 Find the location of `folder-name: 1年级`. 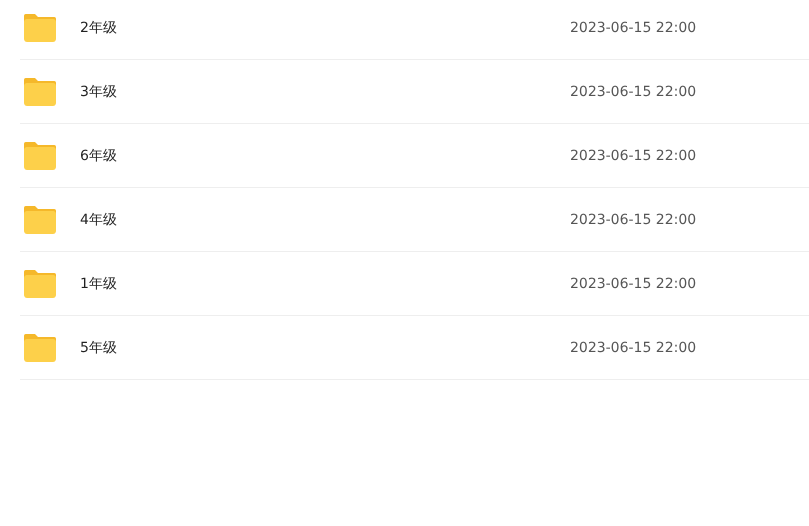

folder-name: 1年级 is located at coordinates (280, 283).